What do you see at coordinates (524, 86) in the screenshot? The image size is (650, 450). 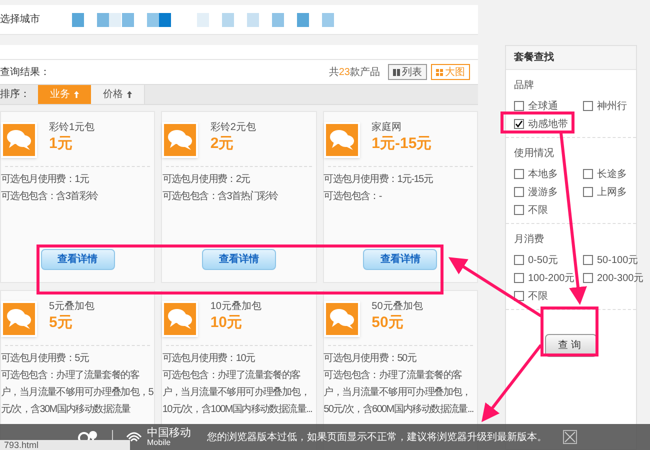 I see `filter-group-title: 品牌` at bounding box center [524, 86].